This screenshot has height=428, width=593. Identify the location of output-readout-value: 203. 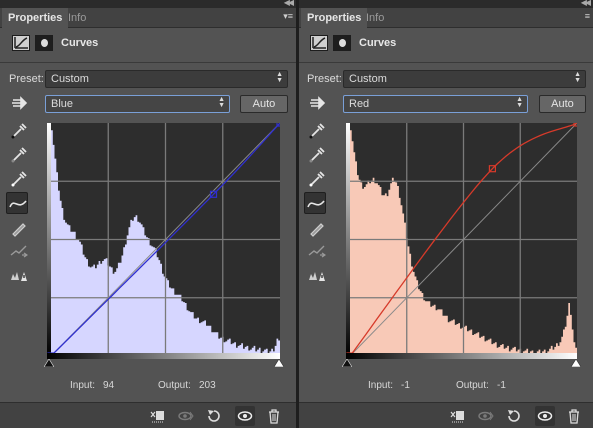
(207, 385).